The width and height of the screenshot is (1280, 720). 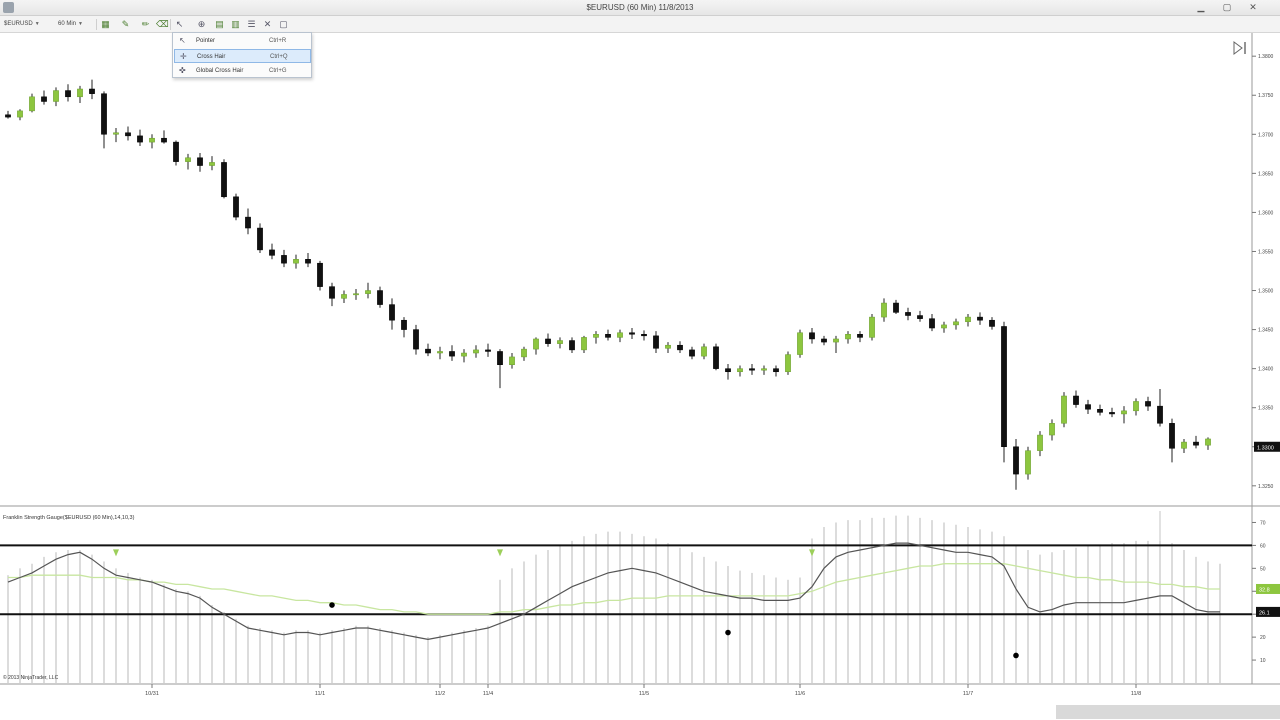 I want to click on pointer-mode-icon: ↖, so click(x=179, y=24).